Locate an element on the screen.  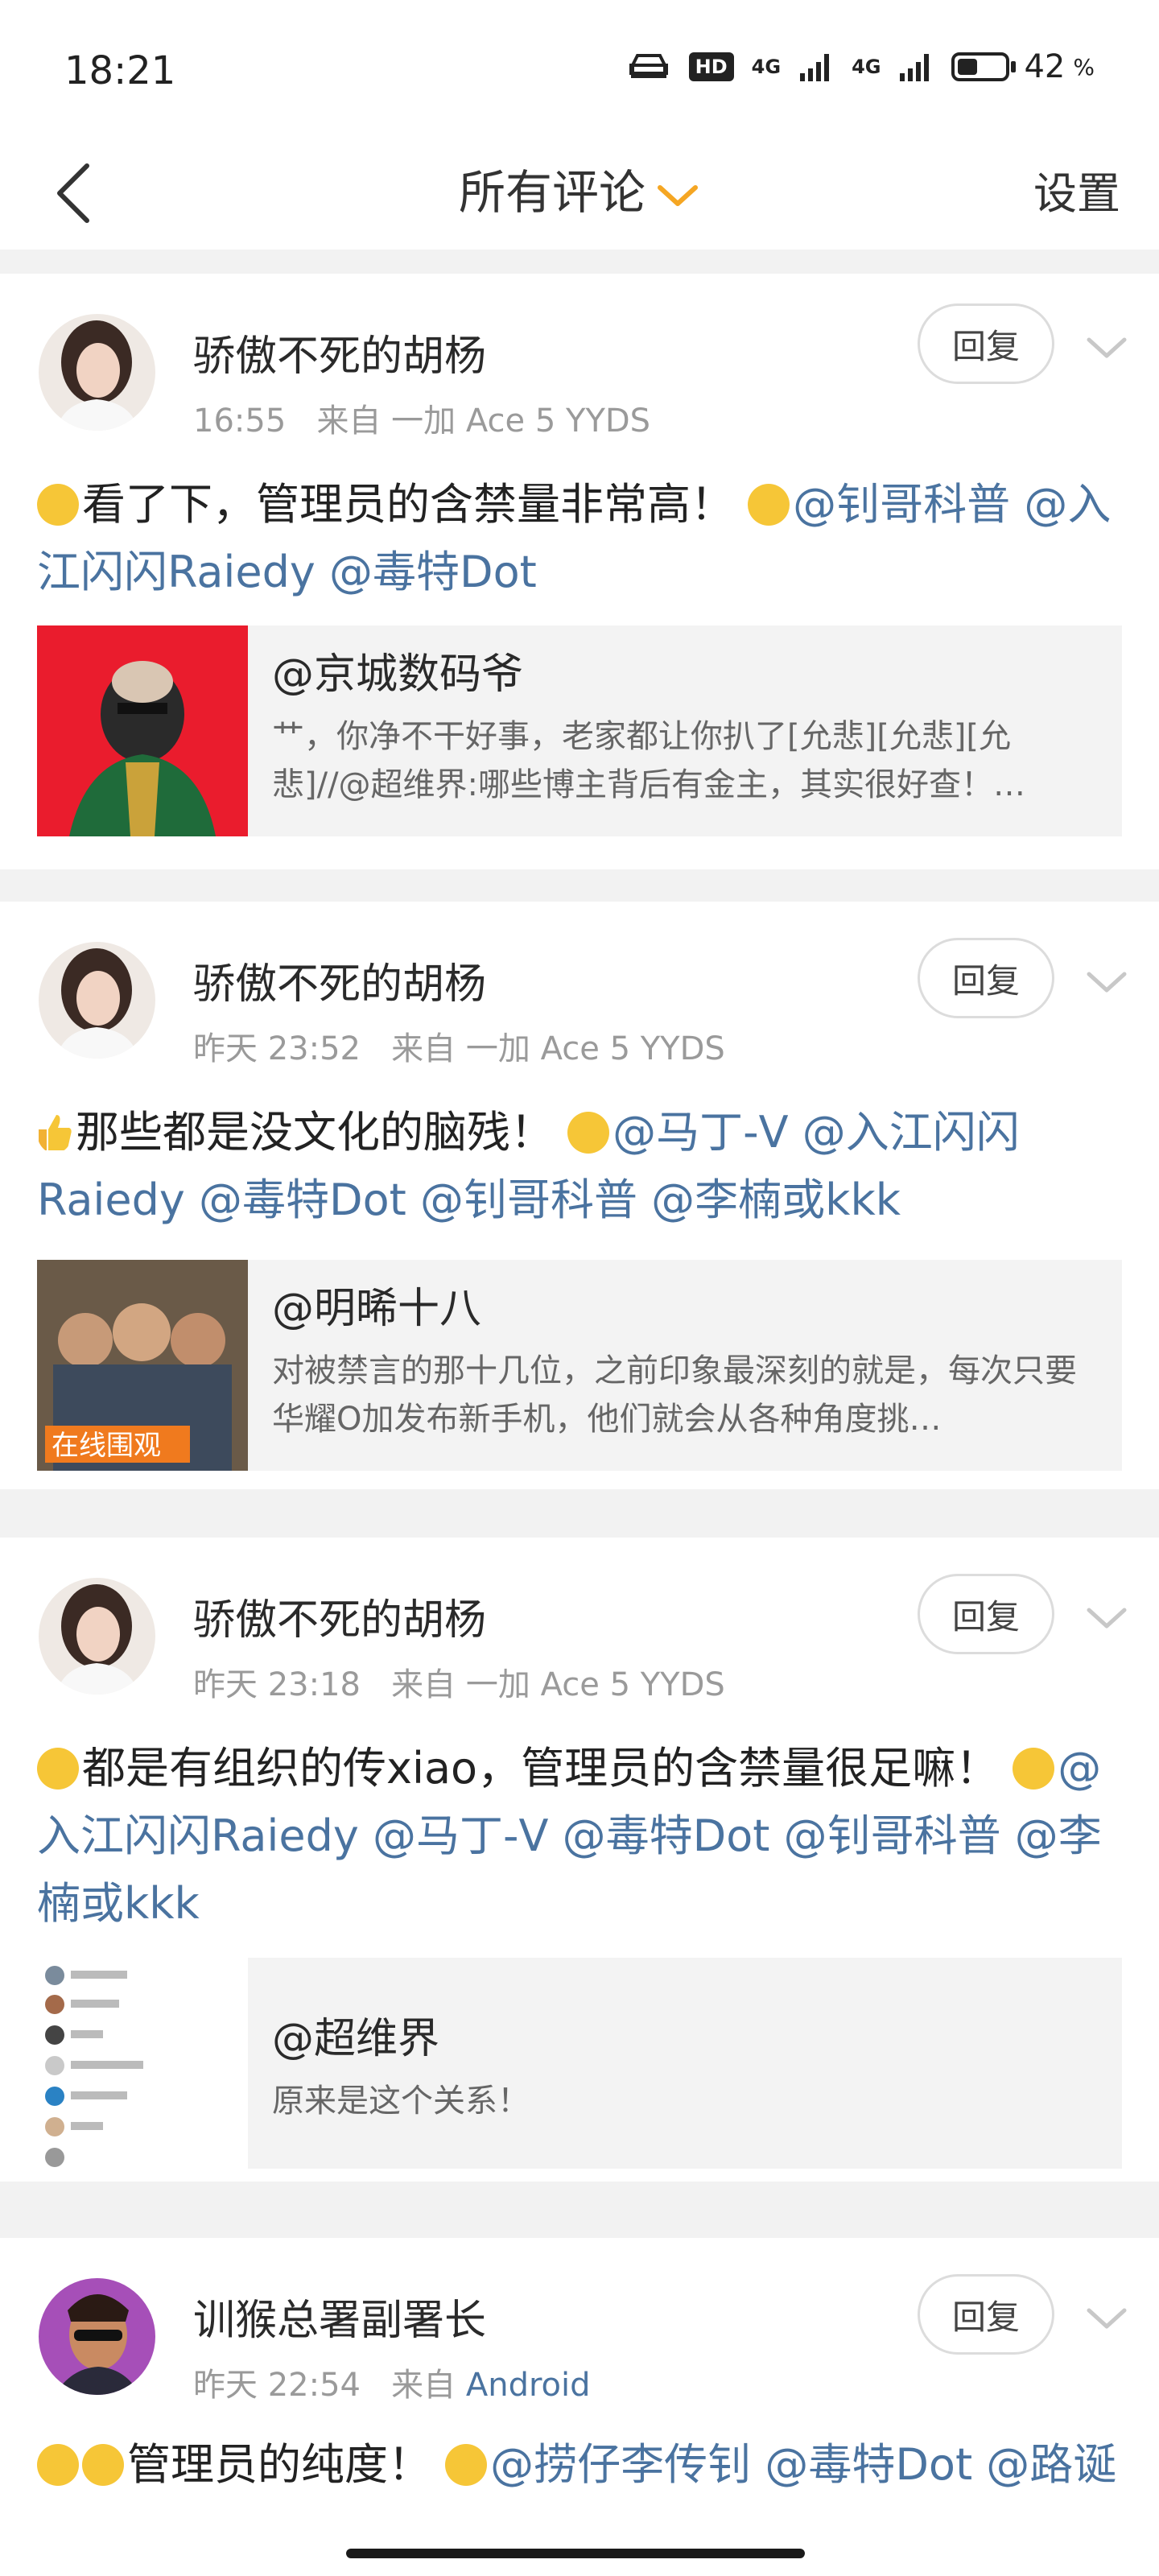
comment-time: 16:55 is located at coordinates (240, 421).